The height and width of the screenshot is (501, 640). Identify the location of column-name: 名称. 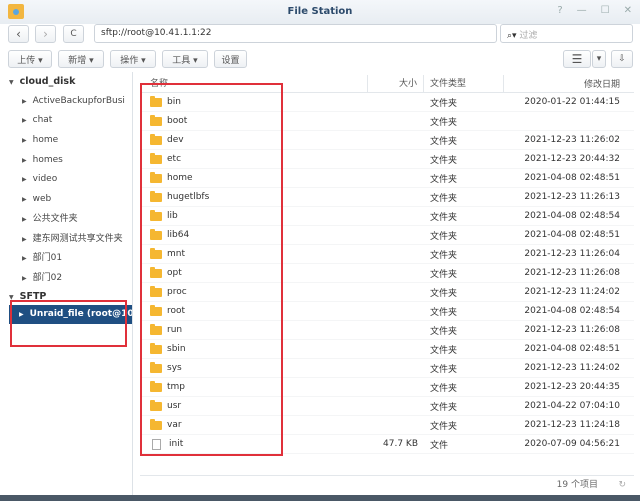
(254, 83).